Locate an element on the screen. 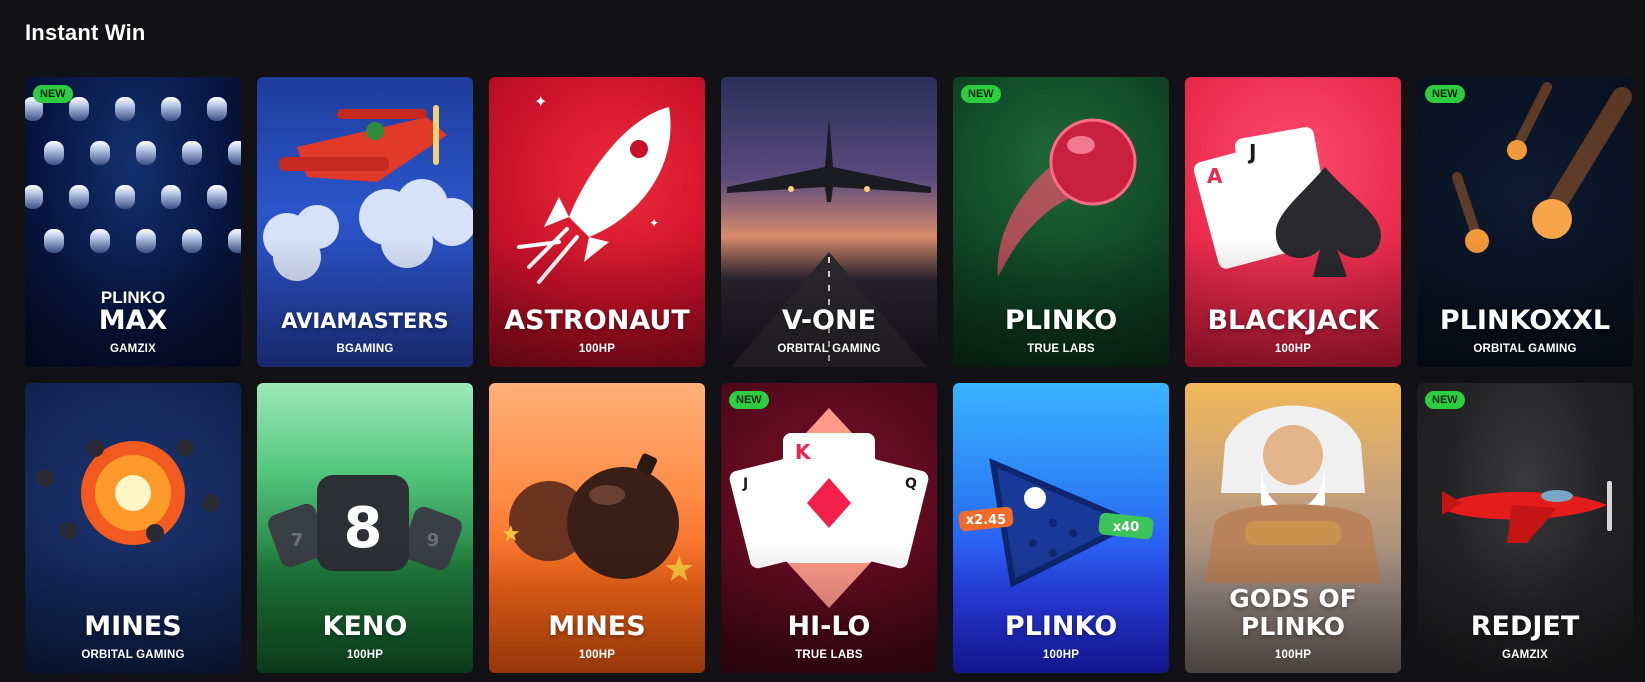 The height and width of the screenshot is (682, 1645). game-card-v-one: V-ONE ORBITAL GAMING is located at coordinates (829, 222).